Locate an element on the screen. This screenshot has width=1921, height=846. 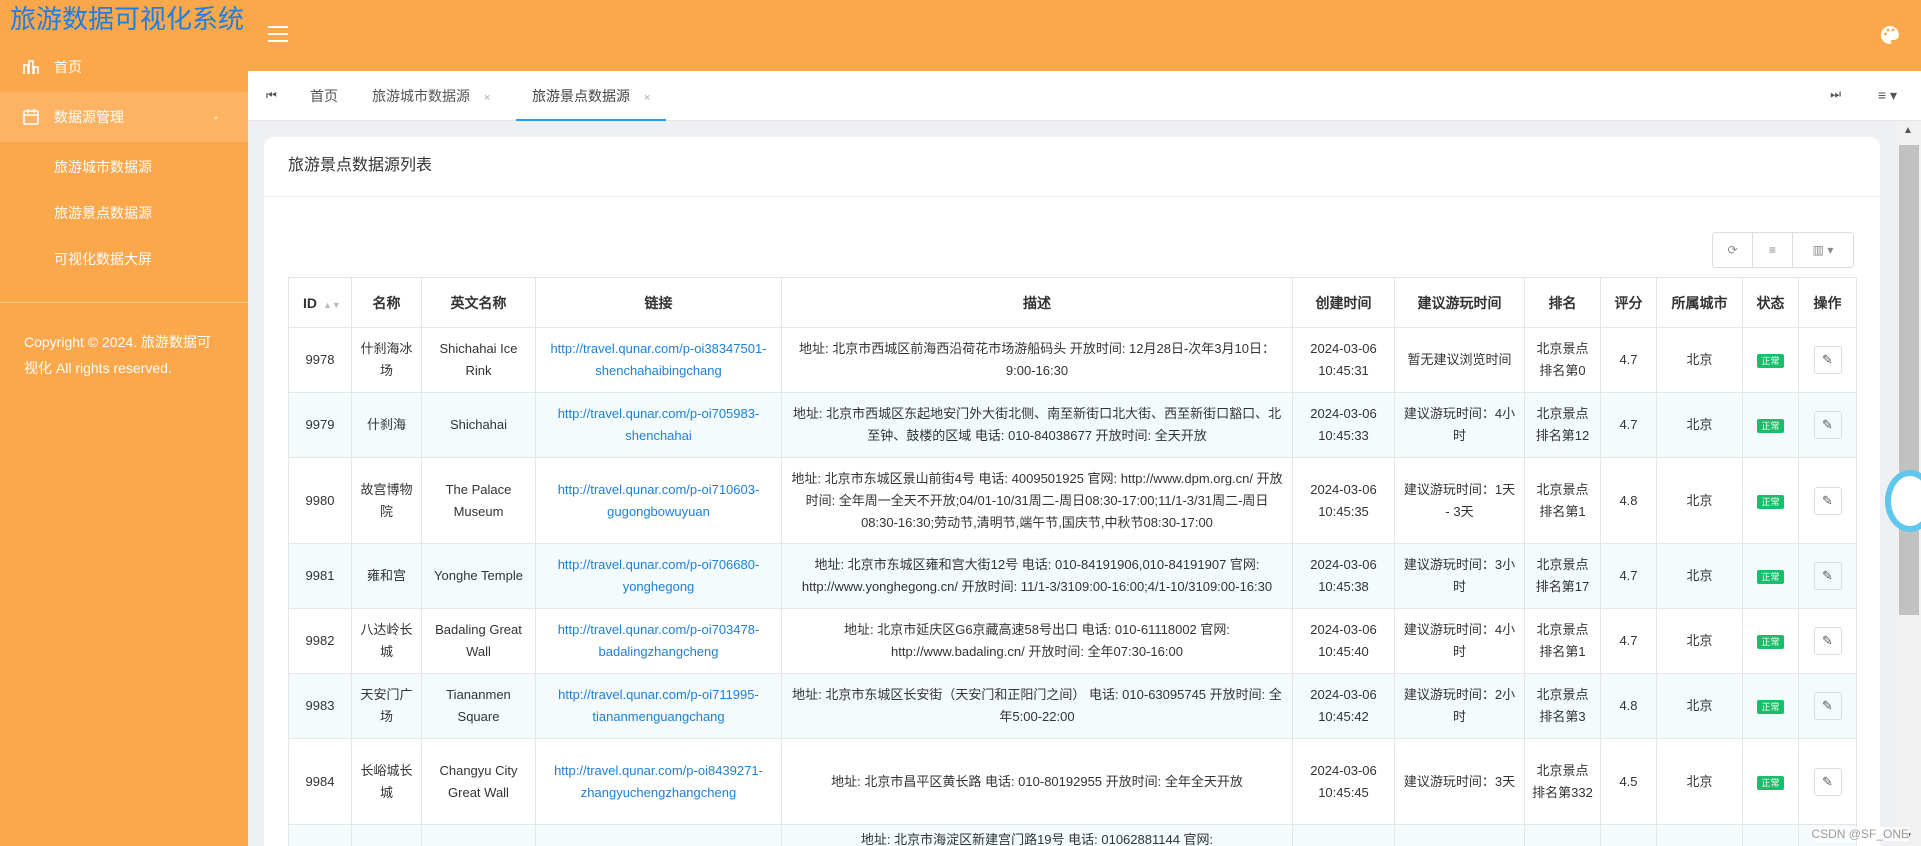
cell-id: 9984 is located at coordinates (320, 781).